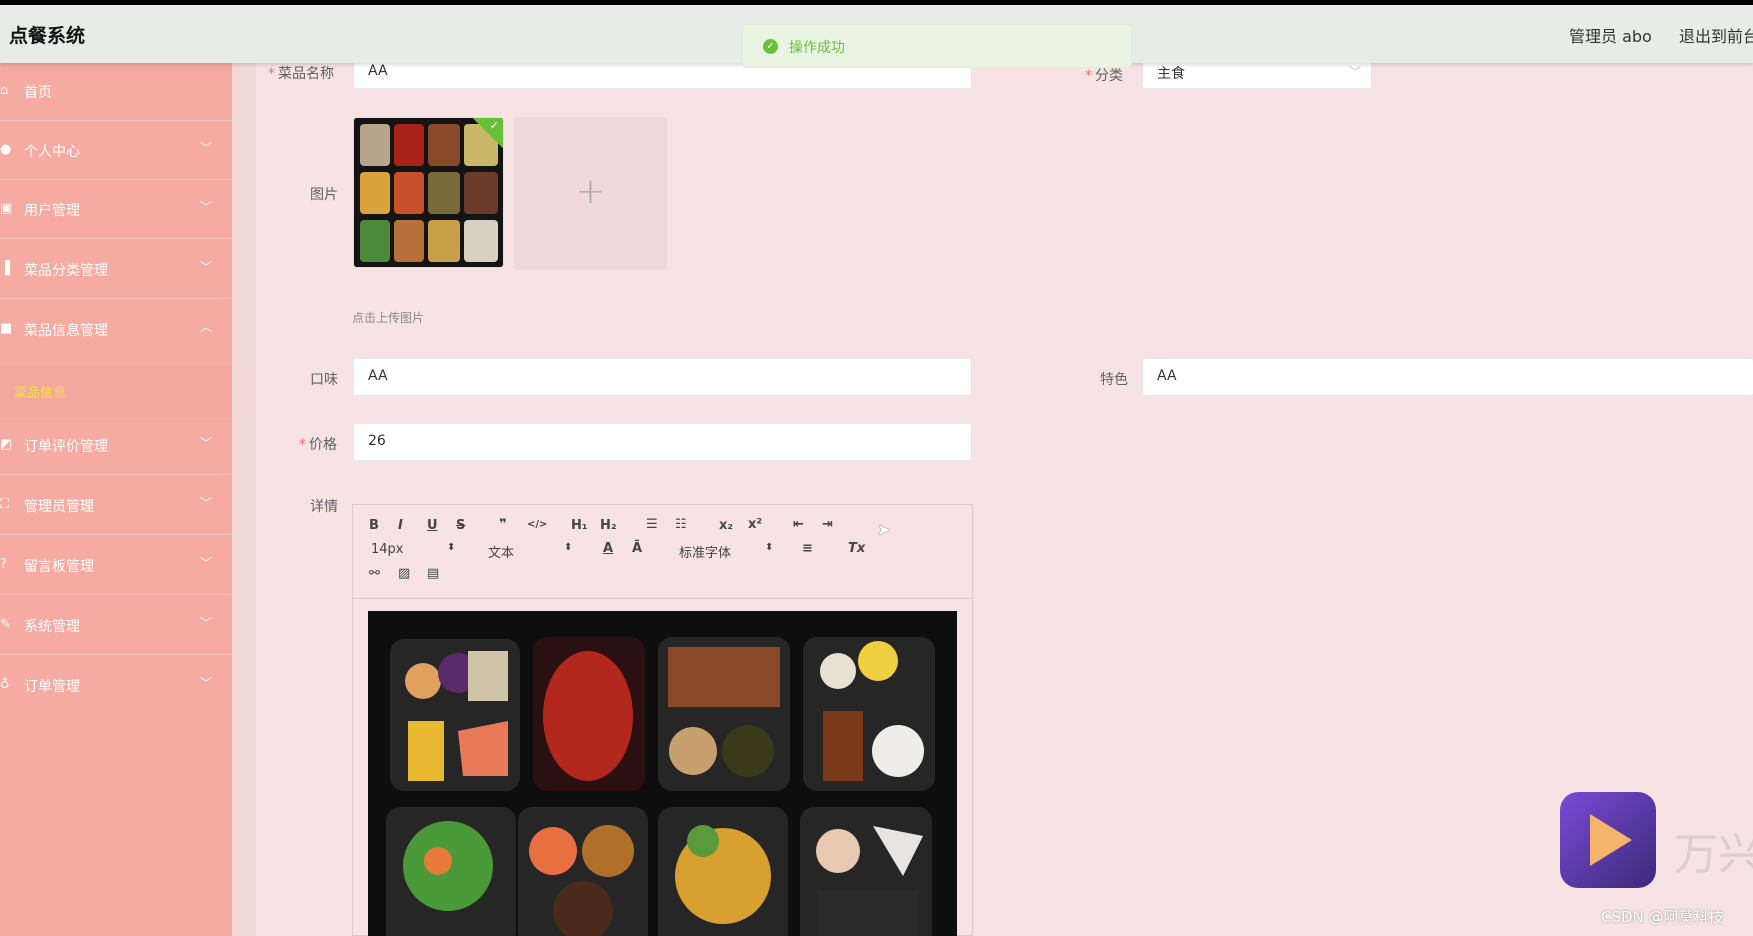 This screenshot has width=1753, height=936. What do you see at coordinates (116, 626) in the screenshot?
I see `sidebar-item-system-management: ✎ 系统管理 ﹀` at bounding box center [116, 626].